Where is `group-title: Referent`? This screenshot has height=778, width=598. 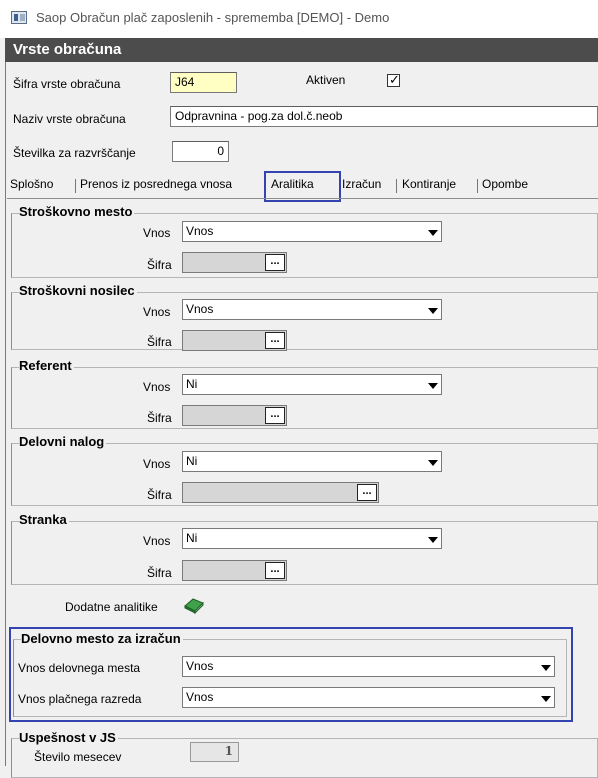
group-title: Referent is located at coordinates (46, 365).